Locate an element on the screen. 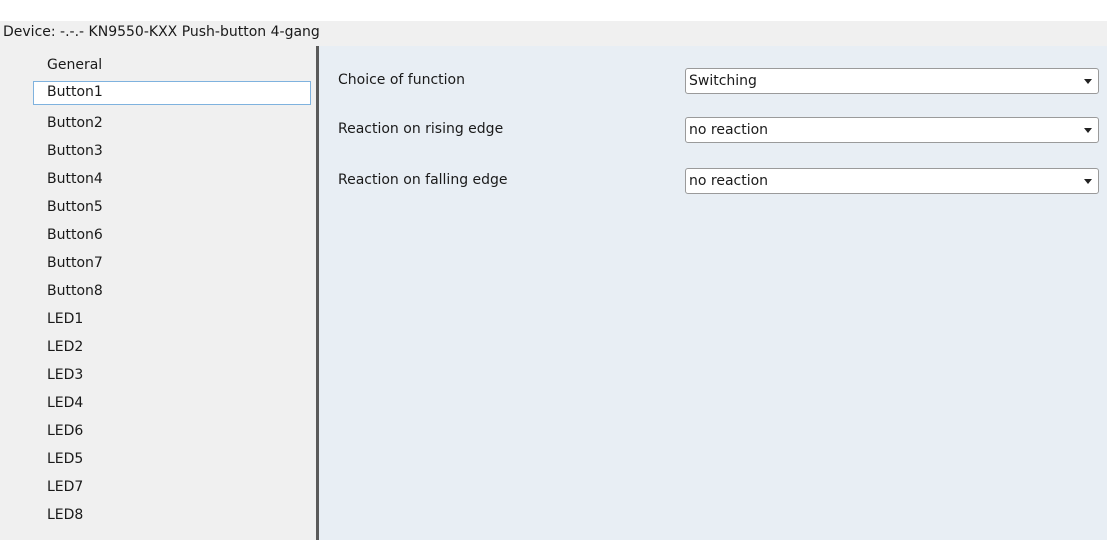 The image size is (1107, 540). sidebar-item-led5: LED5 is located at coordinates (172, 460).